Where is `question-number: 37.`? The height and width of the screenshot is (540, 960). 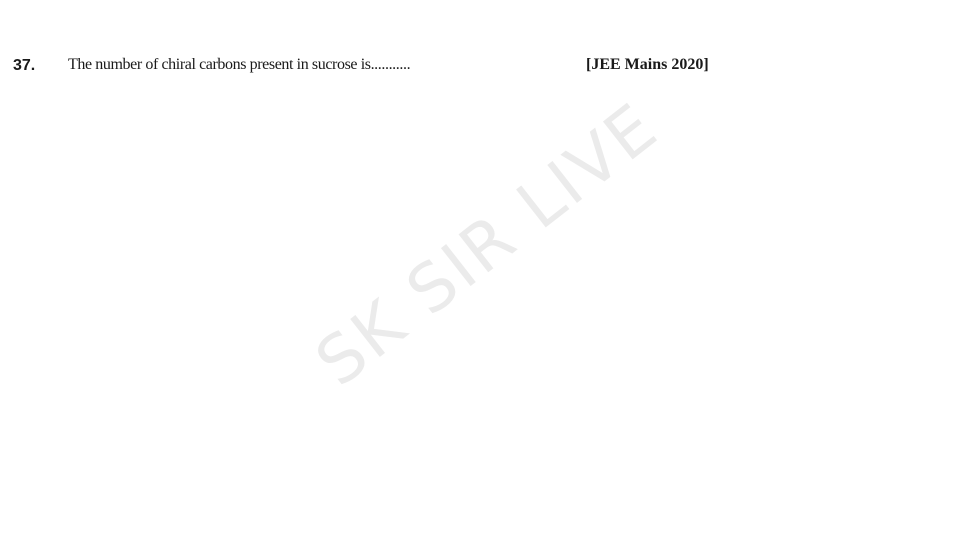 question-number: 37. is located at coordinates (24, 65).